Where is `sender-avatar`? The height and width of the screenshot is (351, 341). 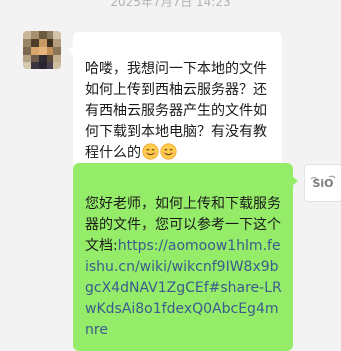 sender-avatar is located at coordinates (42, 50).